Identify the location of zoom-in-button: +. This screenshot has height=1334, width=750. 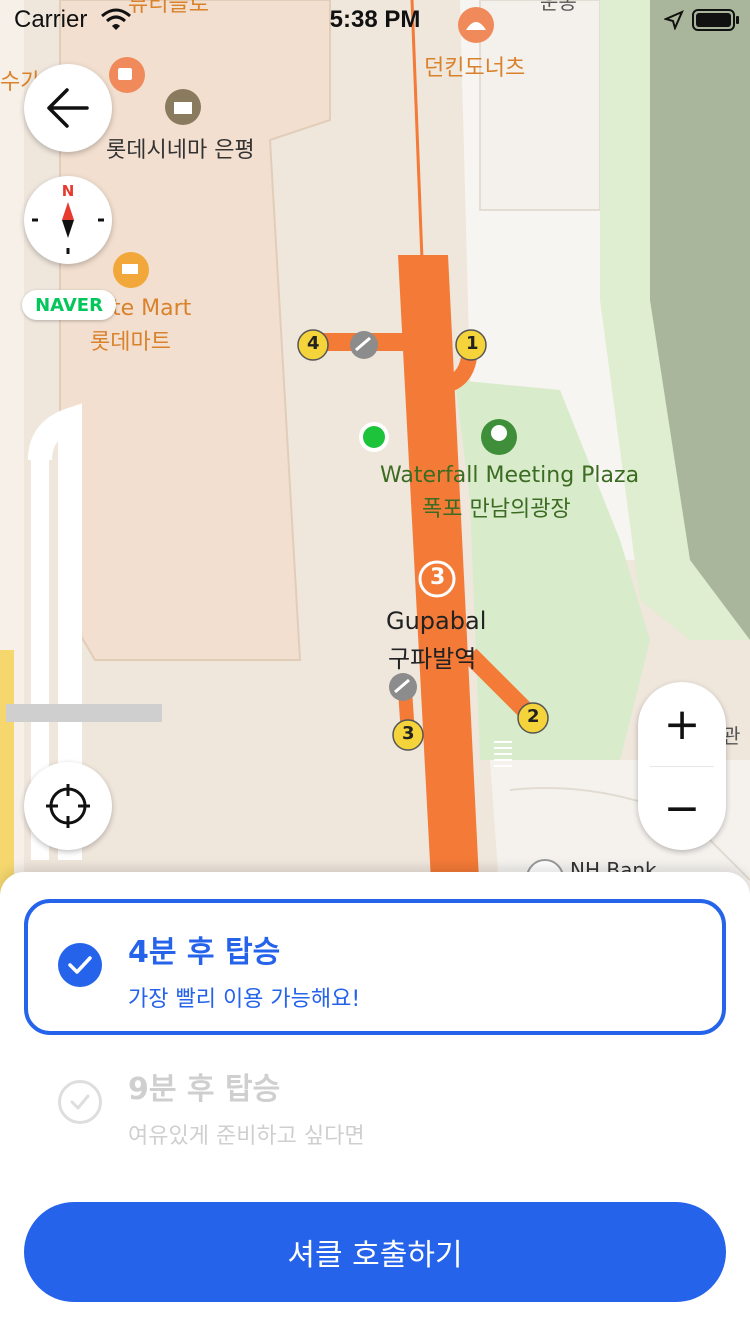
(682, 724).